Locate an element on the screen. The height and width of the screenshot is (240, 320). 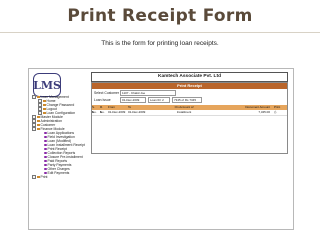
cell-sno: 1 is located at coordinates (93, 112).